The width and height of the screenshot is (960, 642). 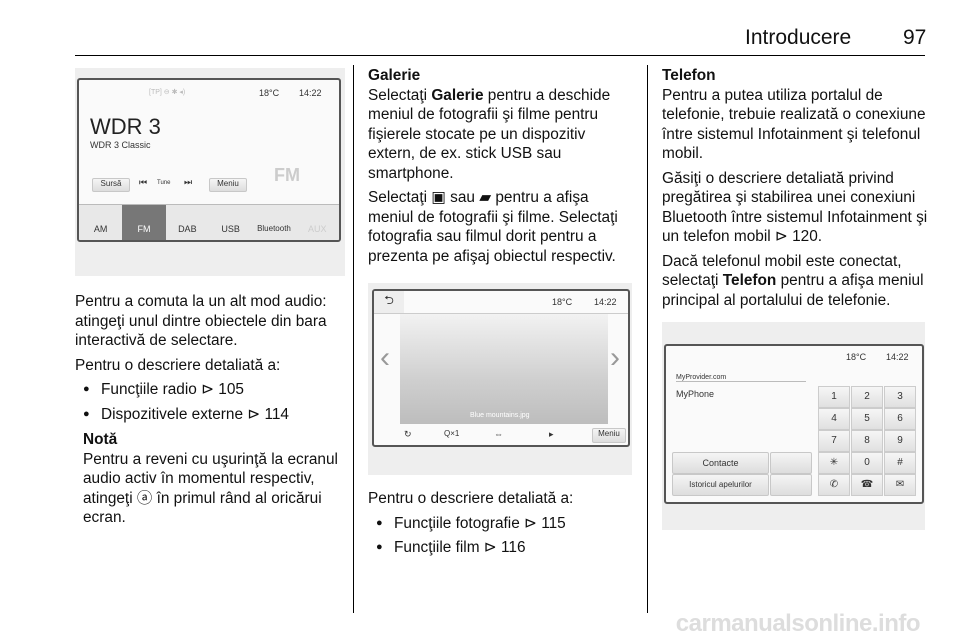 What do you see at coordinates (230, 222) in the screenshot?
I see `tab-usb: USB` at bounding box center [230, 222].